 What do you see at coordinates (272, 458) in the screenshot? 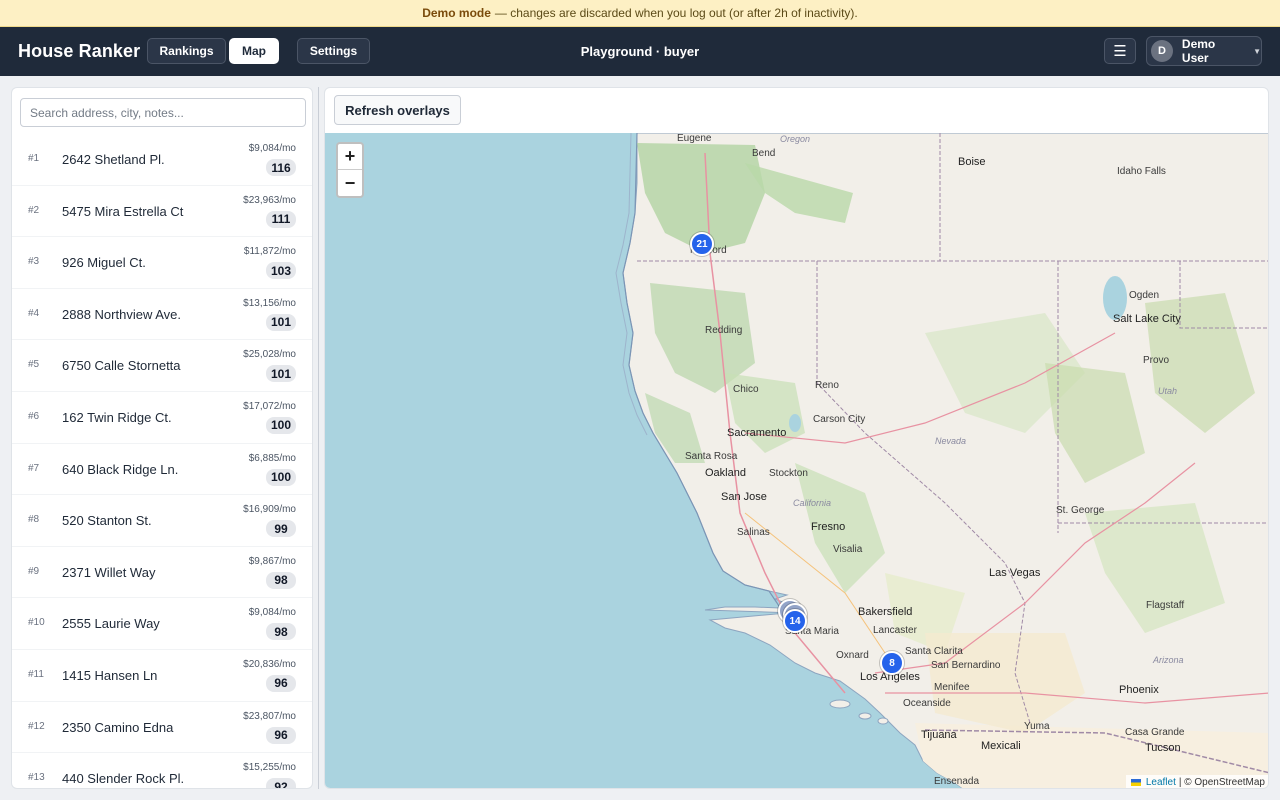
I see `listing-price: $6,885/mo` at bounding box center [272, 458].